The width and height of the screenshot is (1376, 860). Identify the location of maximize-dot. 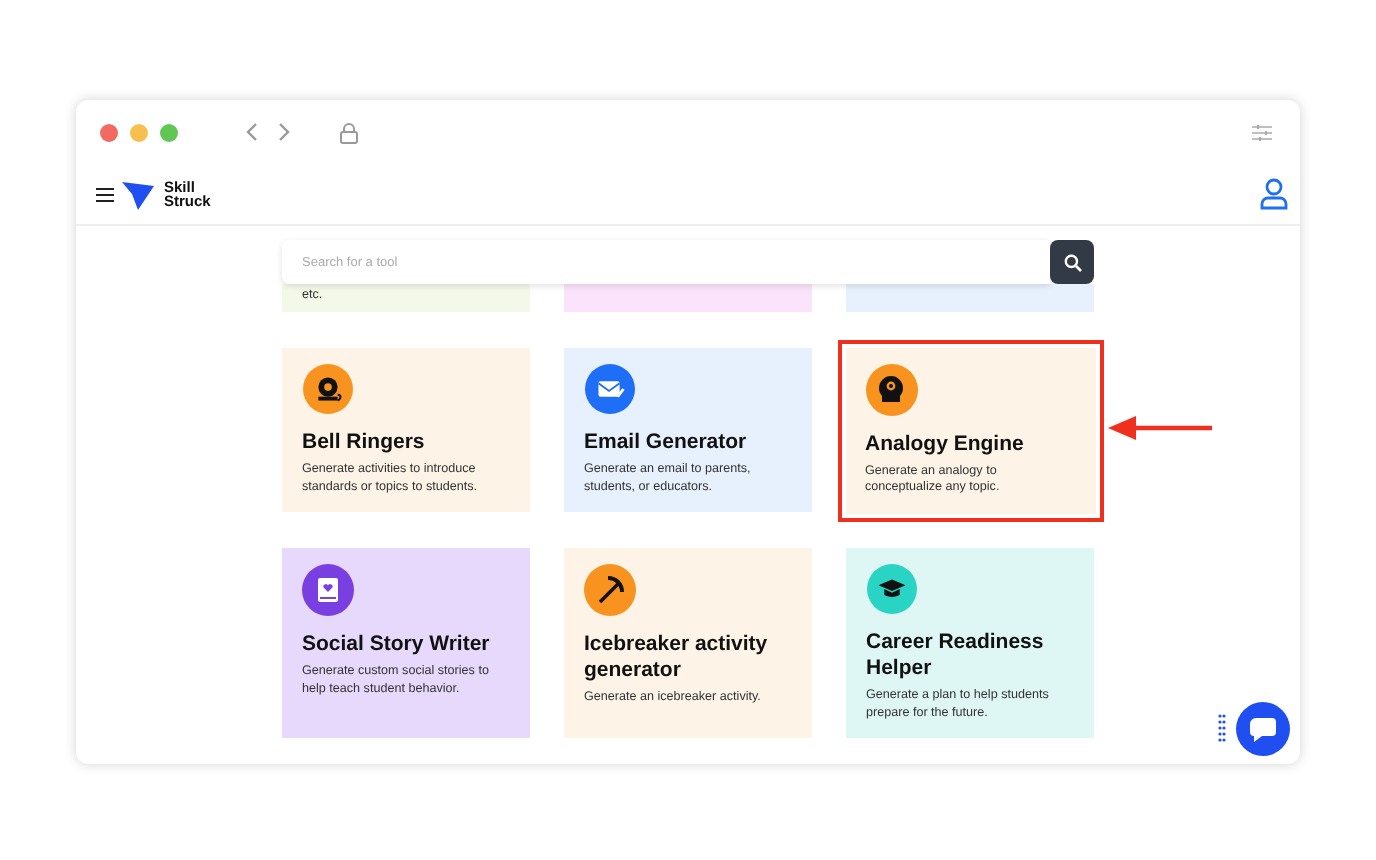
(169, 132).